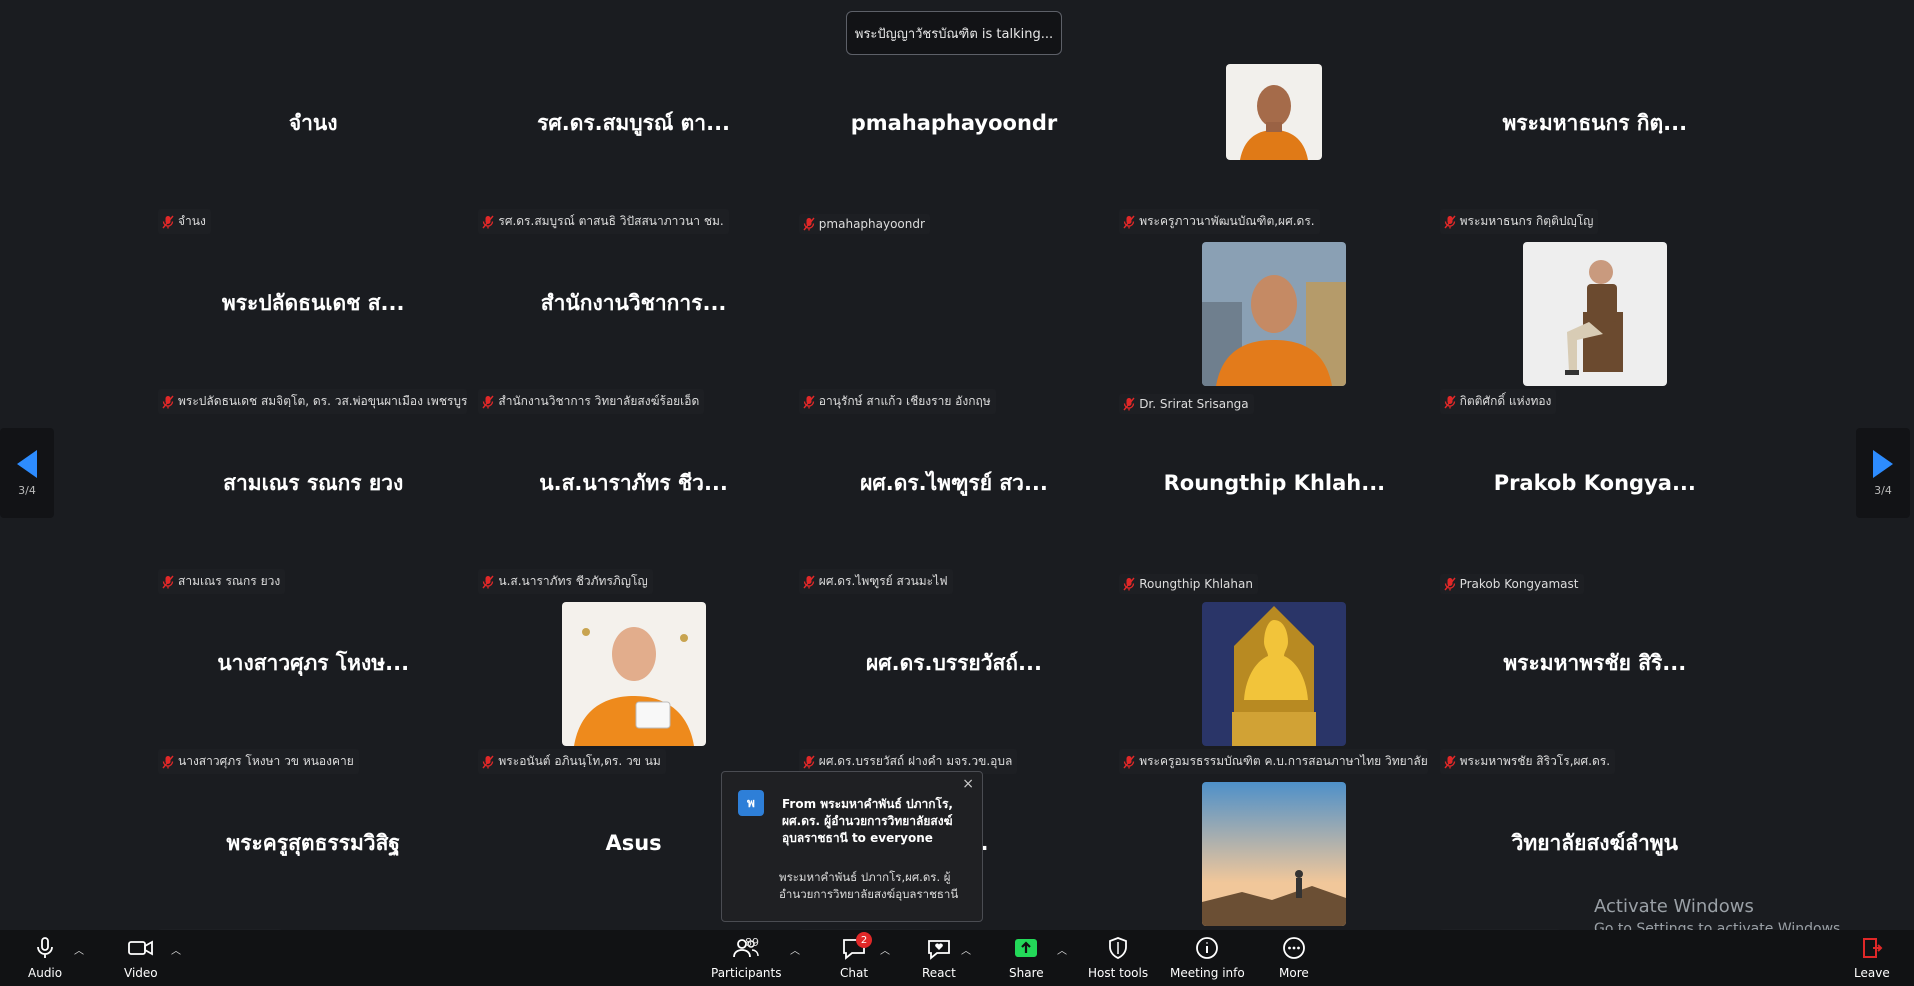 The width and height of the screenshot is (1914, 986). I want to click on participant-name-text: น.ส.นาราภัทร ชีวภัทรภิญโญ, so click(573, 581).